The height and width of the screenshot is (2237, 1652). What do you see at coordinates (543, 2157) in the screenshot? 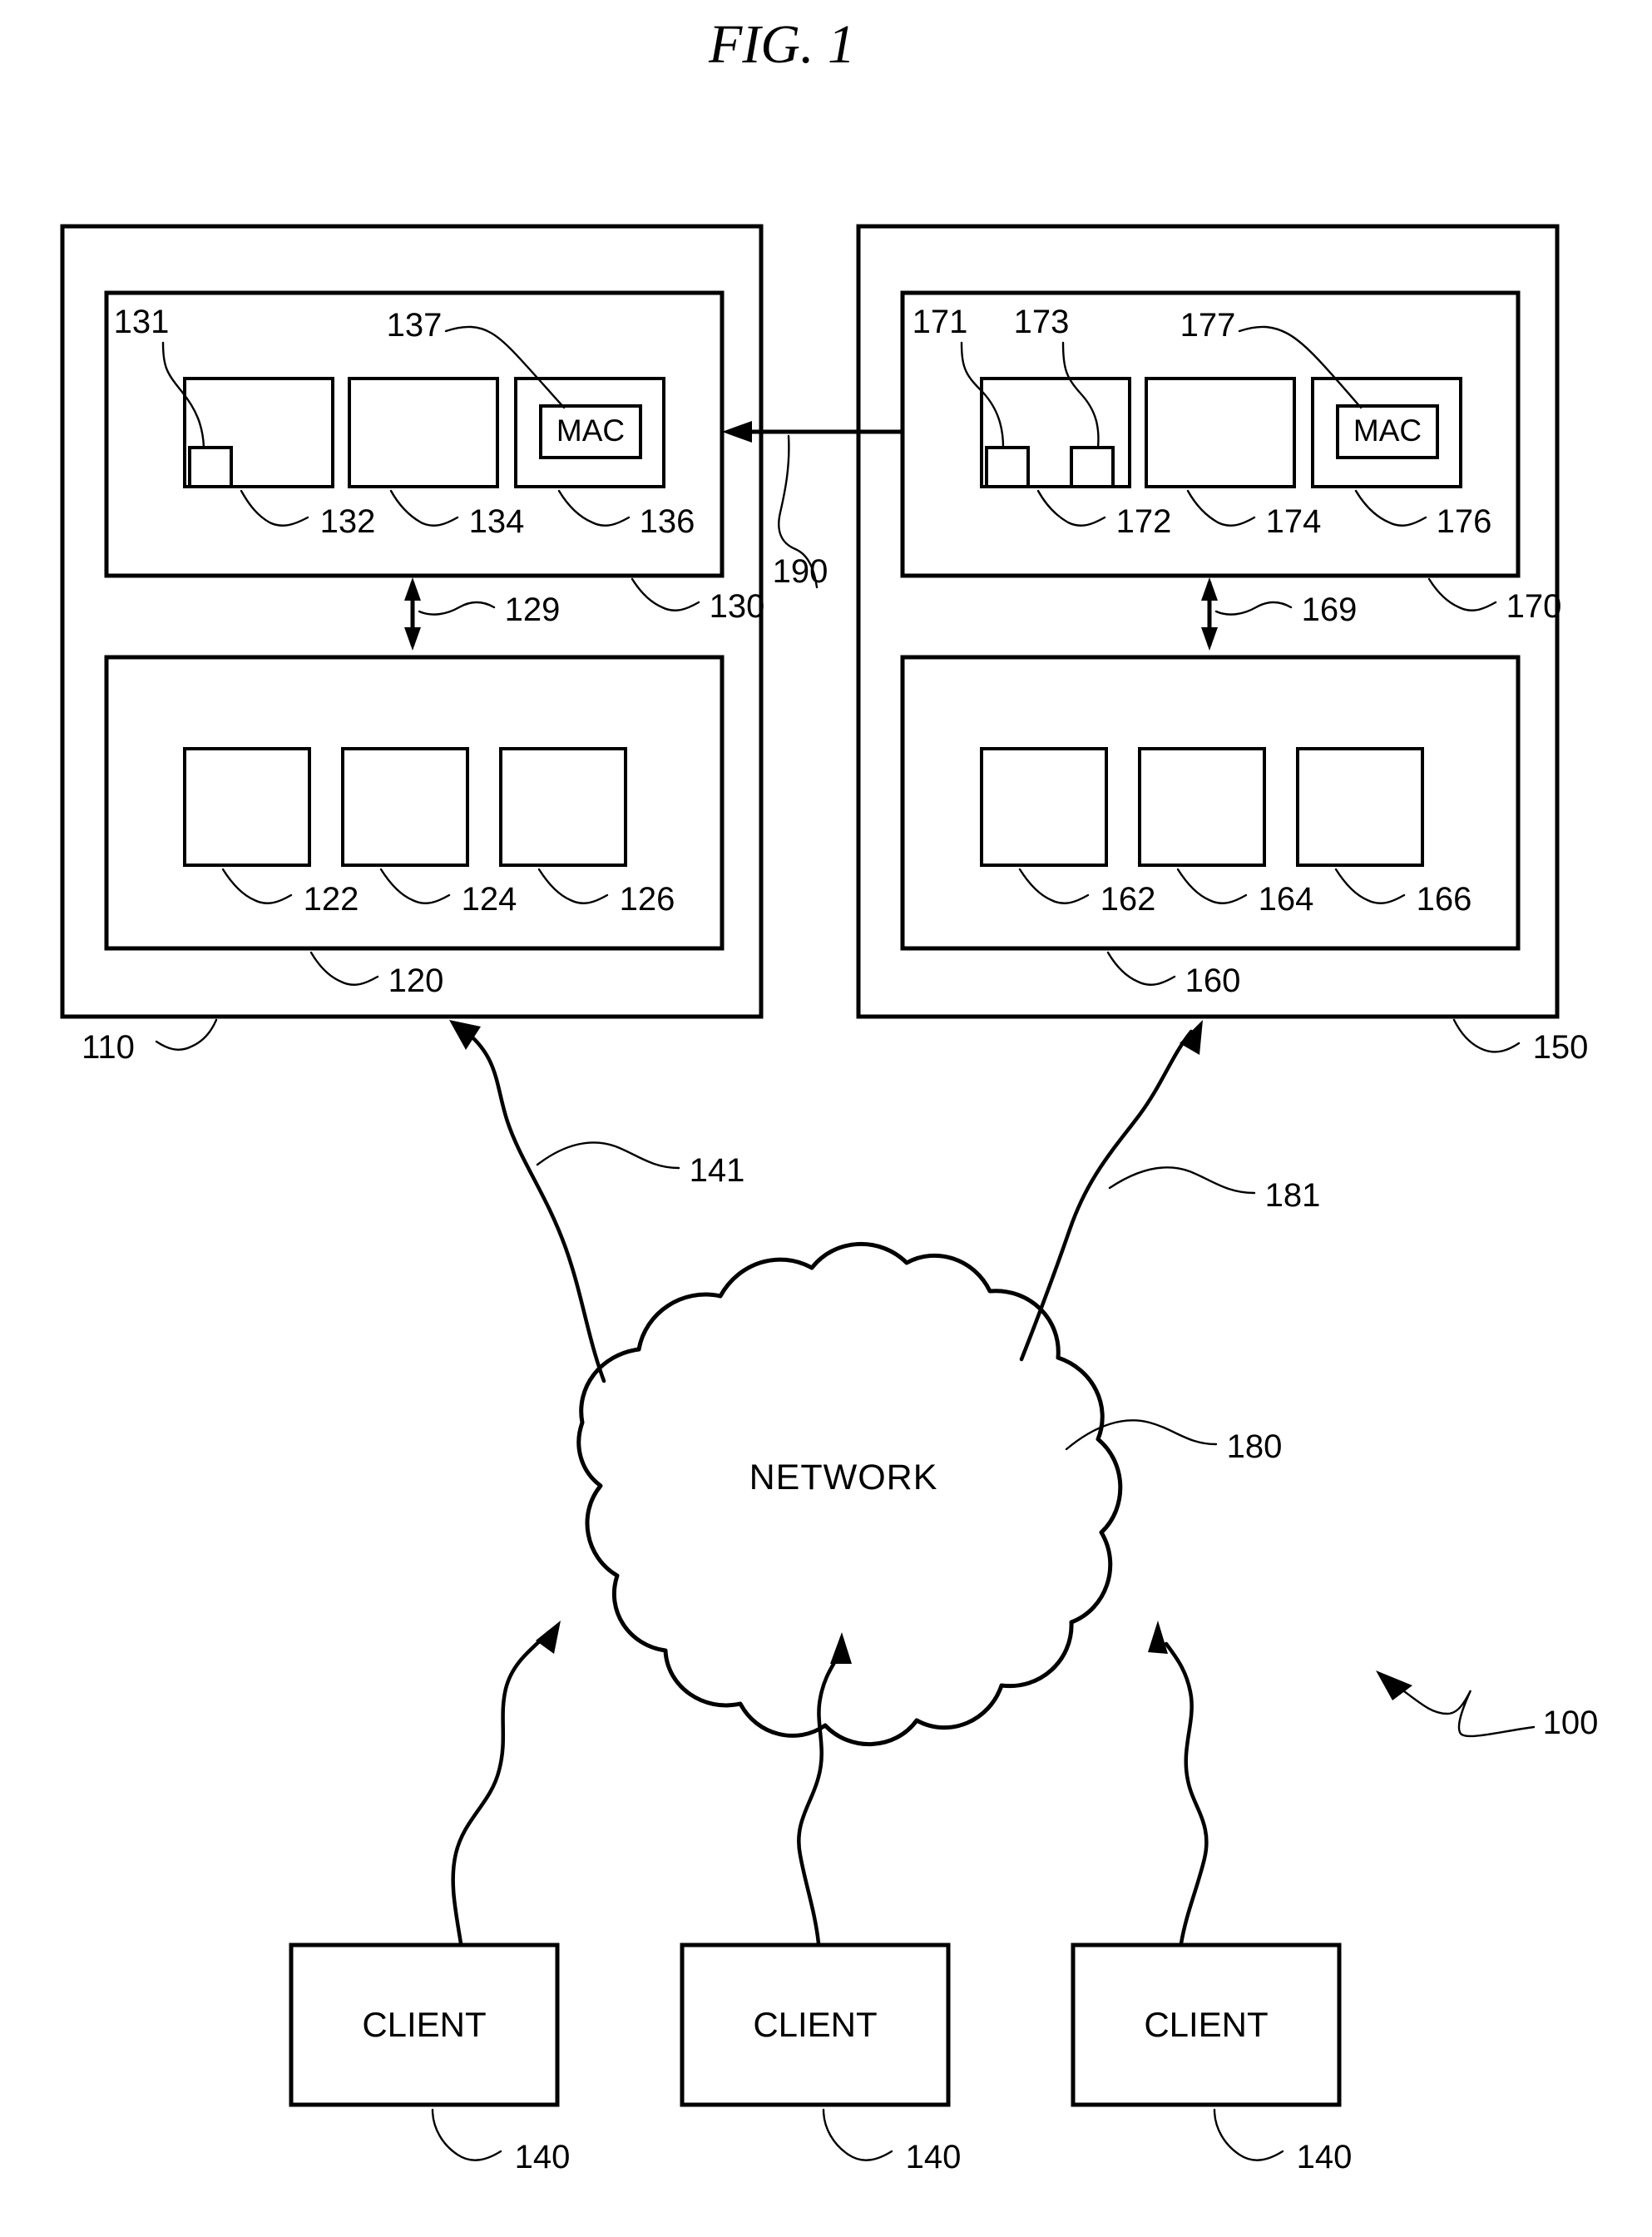
I see `ref-140-1: 140` at bounding box center [543, 2157].